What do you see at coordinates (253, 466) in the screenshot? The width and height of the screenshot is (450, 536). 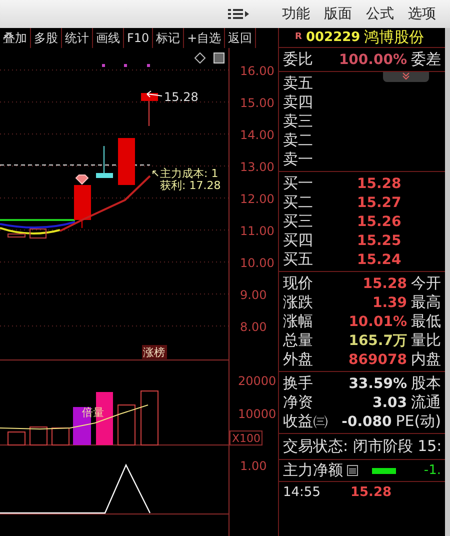 I see `axis-label: 1.00` at bounding box center [253, 466].